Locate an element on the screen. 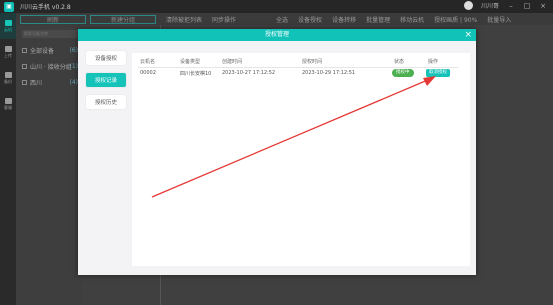 The image size is (553, 305). rail-item-service: 客服 is located at coordinates (8, 104).